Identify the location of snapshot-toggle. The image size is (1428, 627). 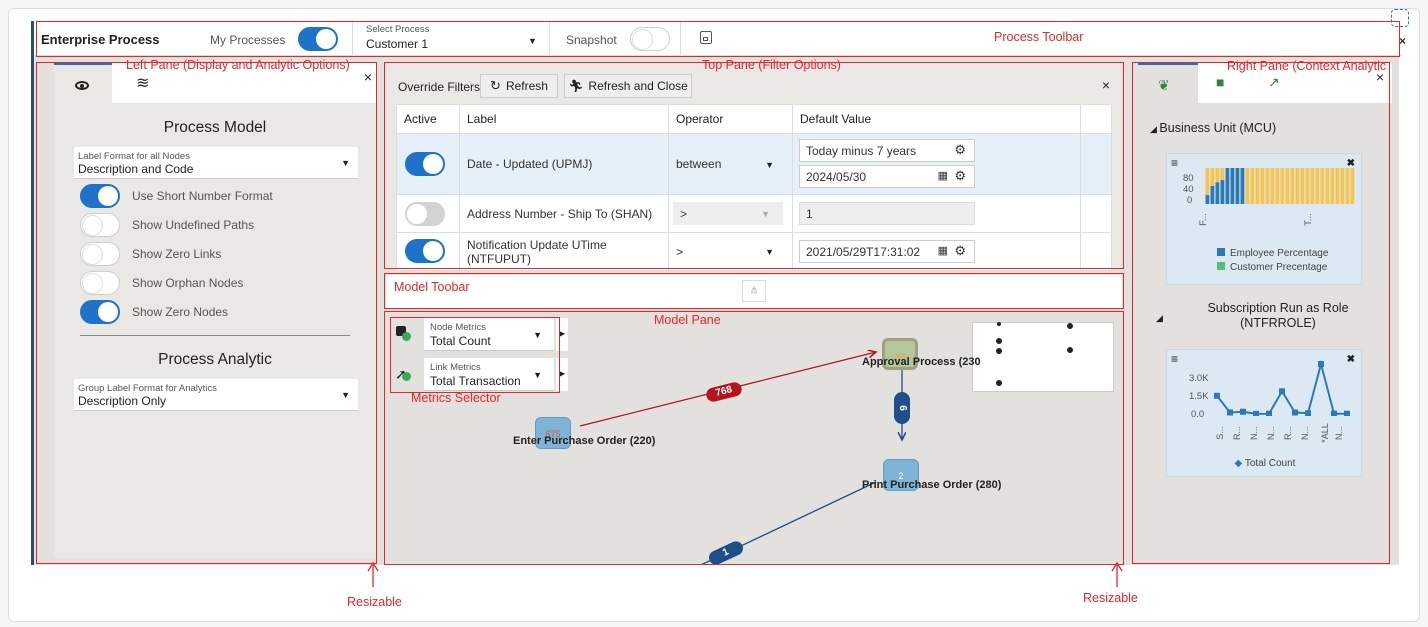
(650, 39).